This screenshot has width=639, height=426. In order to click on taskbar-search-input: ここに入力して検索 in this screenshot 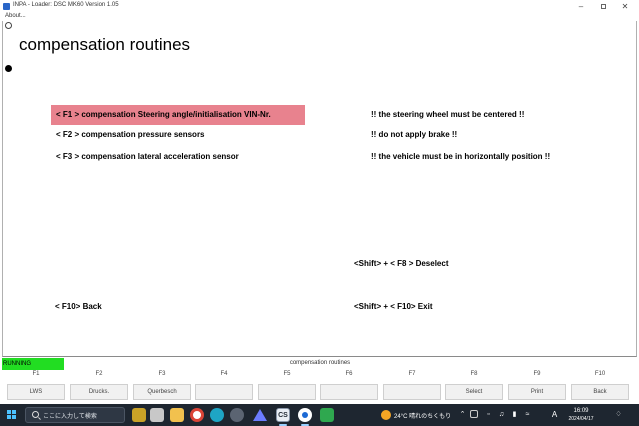, I will do `click(75, 415)`.